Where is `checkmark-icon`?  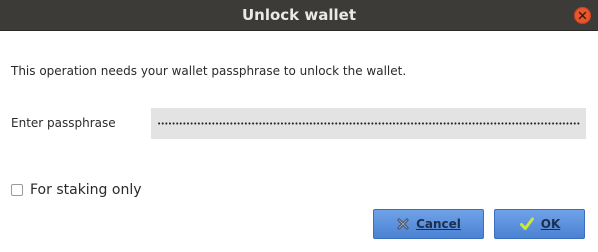 checkmark-icon is located at coordinates (527, 224).